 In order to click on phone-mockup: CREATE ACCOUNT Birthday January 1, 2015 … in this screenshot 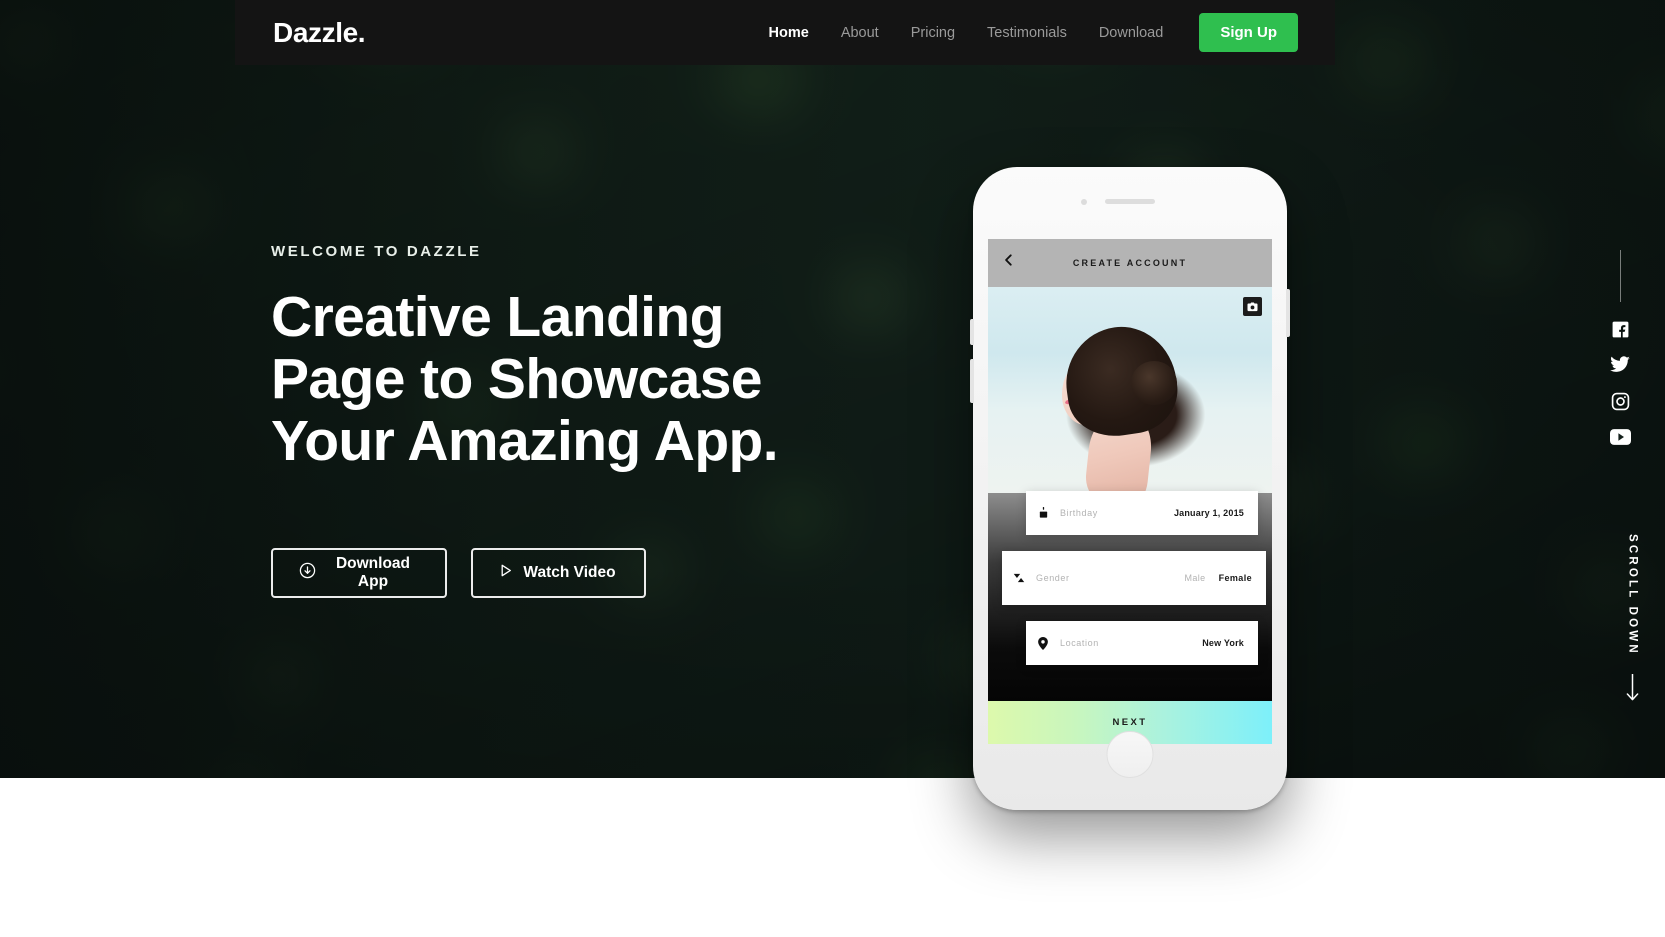, I will do `click(1130, 488)`.